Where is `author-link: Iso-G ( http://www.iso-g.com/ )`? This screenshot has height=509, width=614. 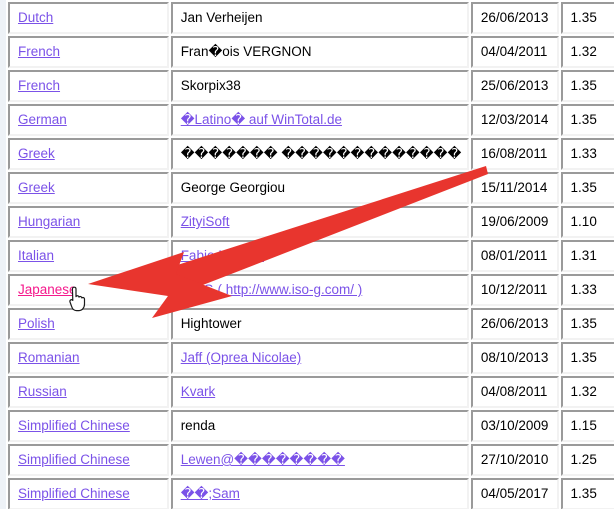
author-link: Iso-G ( http://www.iso-g.com/ ) is located at coordinates (272, 289).